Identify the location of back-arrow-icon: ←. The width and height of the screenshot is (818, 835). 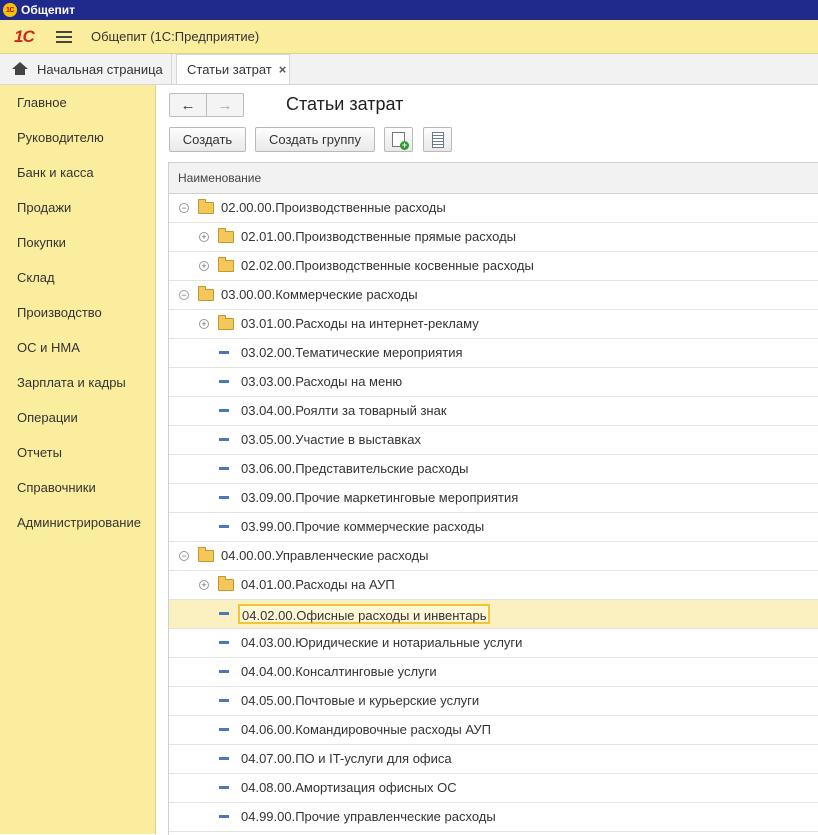
(188, 105).